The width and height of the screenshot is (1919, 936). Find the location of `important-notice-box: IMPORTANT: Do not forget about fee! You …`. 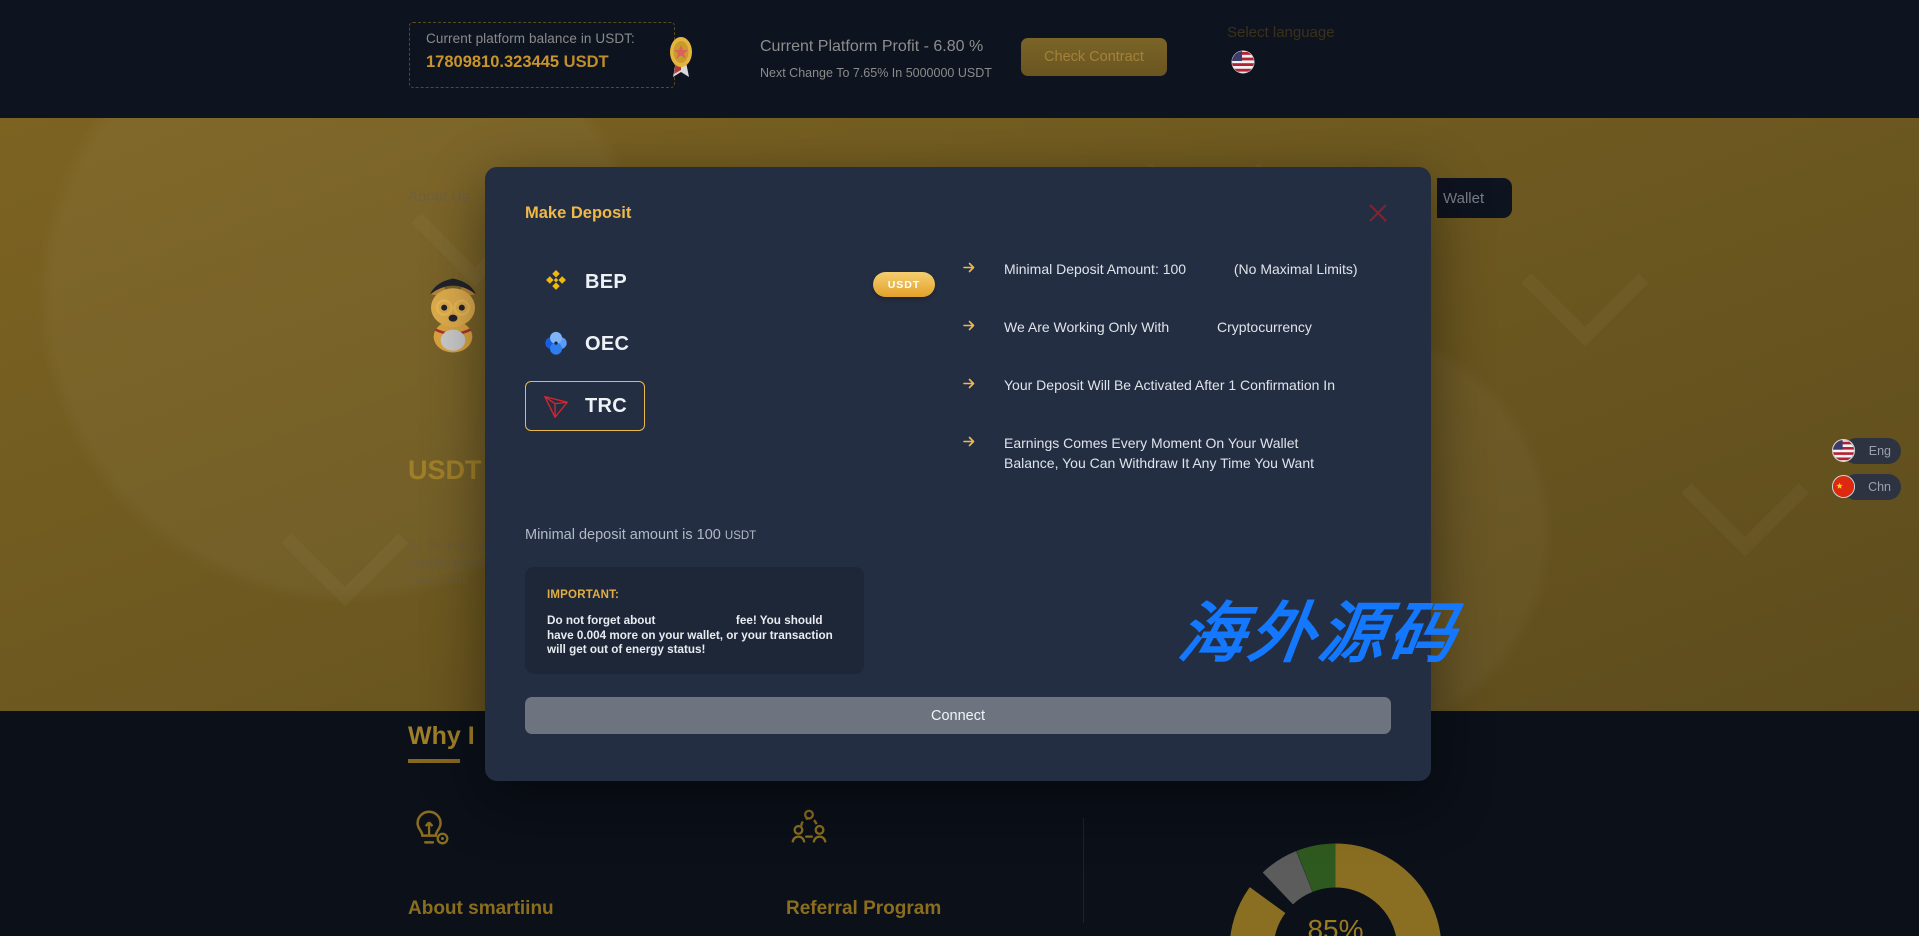

important-notice-box: IMPORTANT: Do not forget about fee! You … is located at coordinates (694, 620).